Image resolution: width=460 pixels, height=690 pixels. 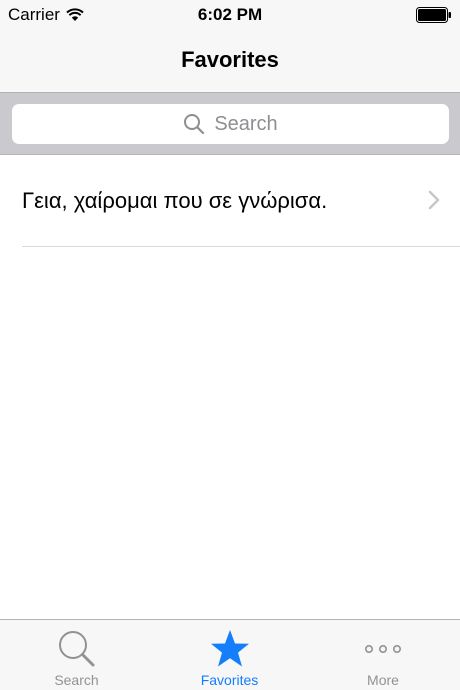 What do you see at coordinates (383, 655) in the screenshot?
I see `tab-more: More` at bounding box center [383, 655].